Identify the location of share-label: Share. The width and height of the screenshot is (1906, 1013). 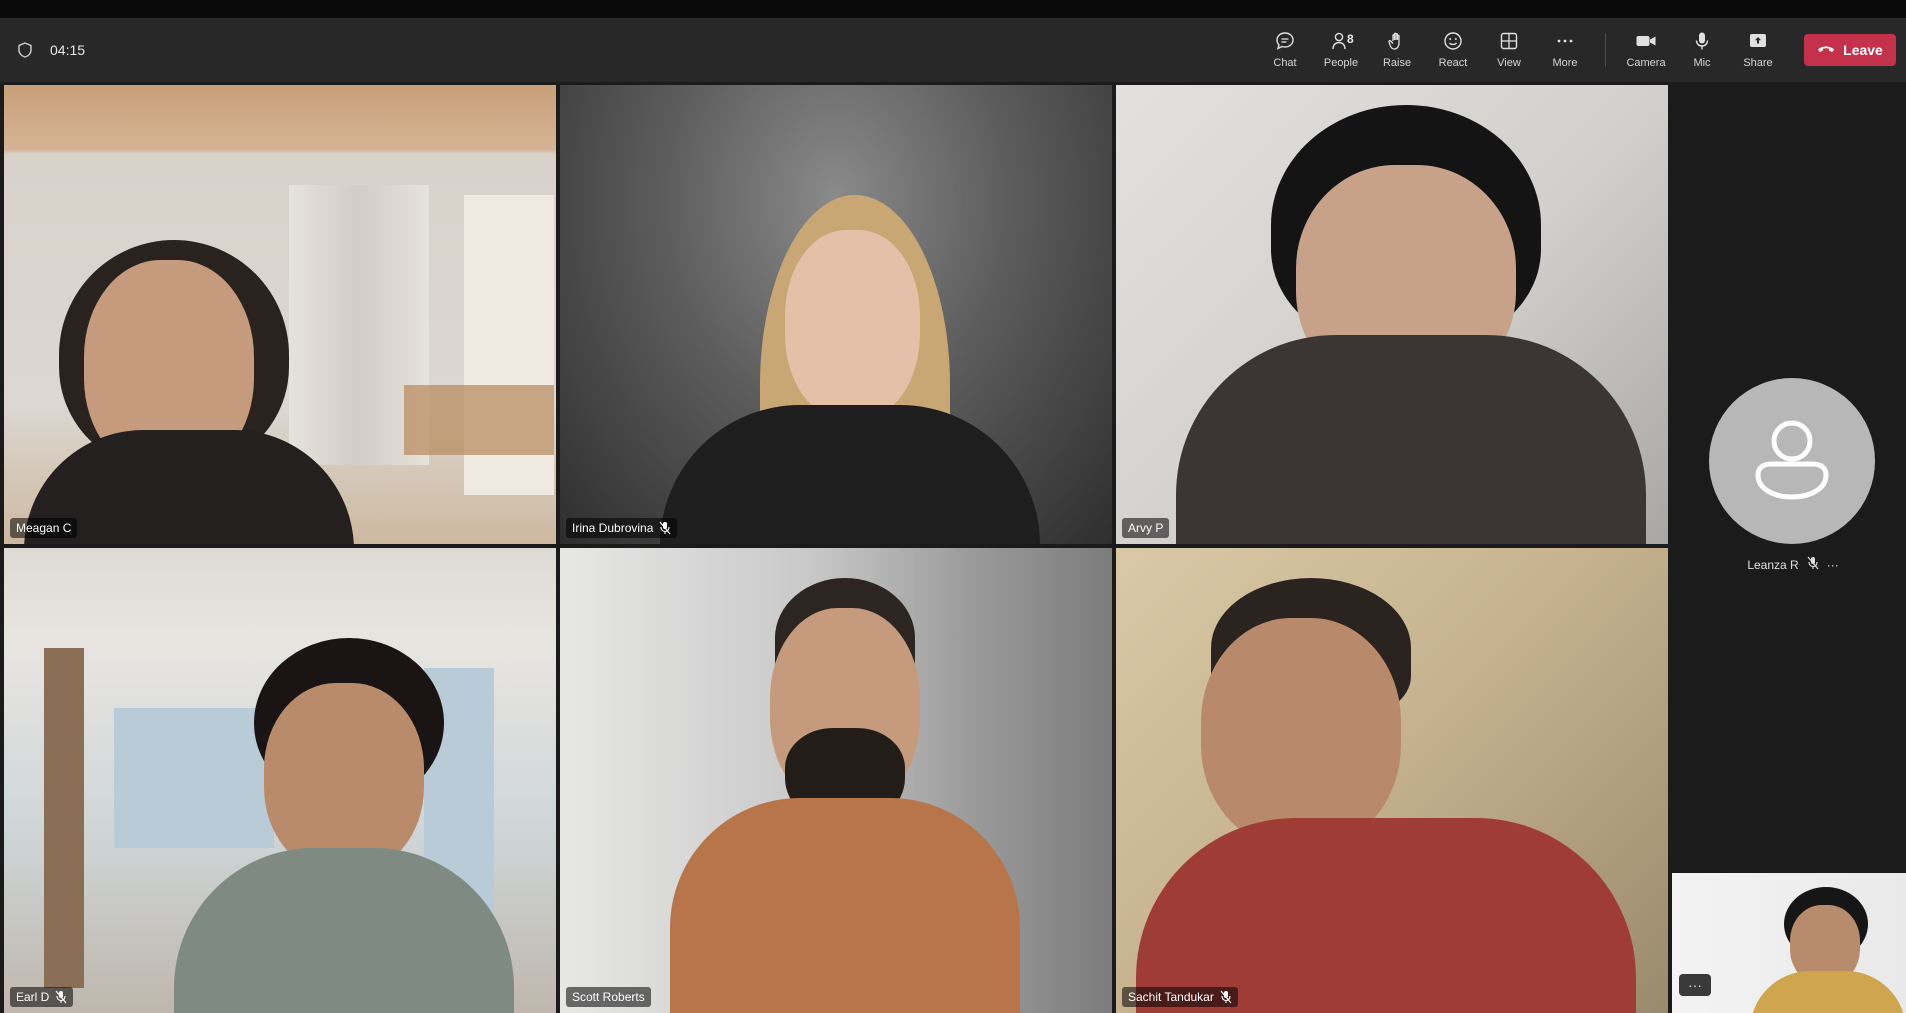
(1758, 63).